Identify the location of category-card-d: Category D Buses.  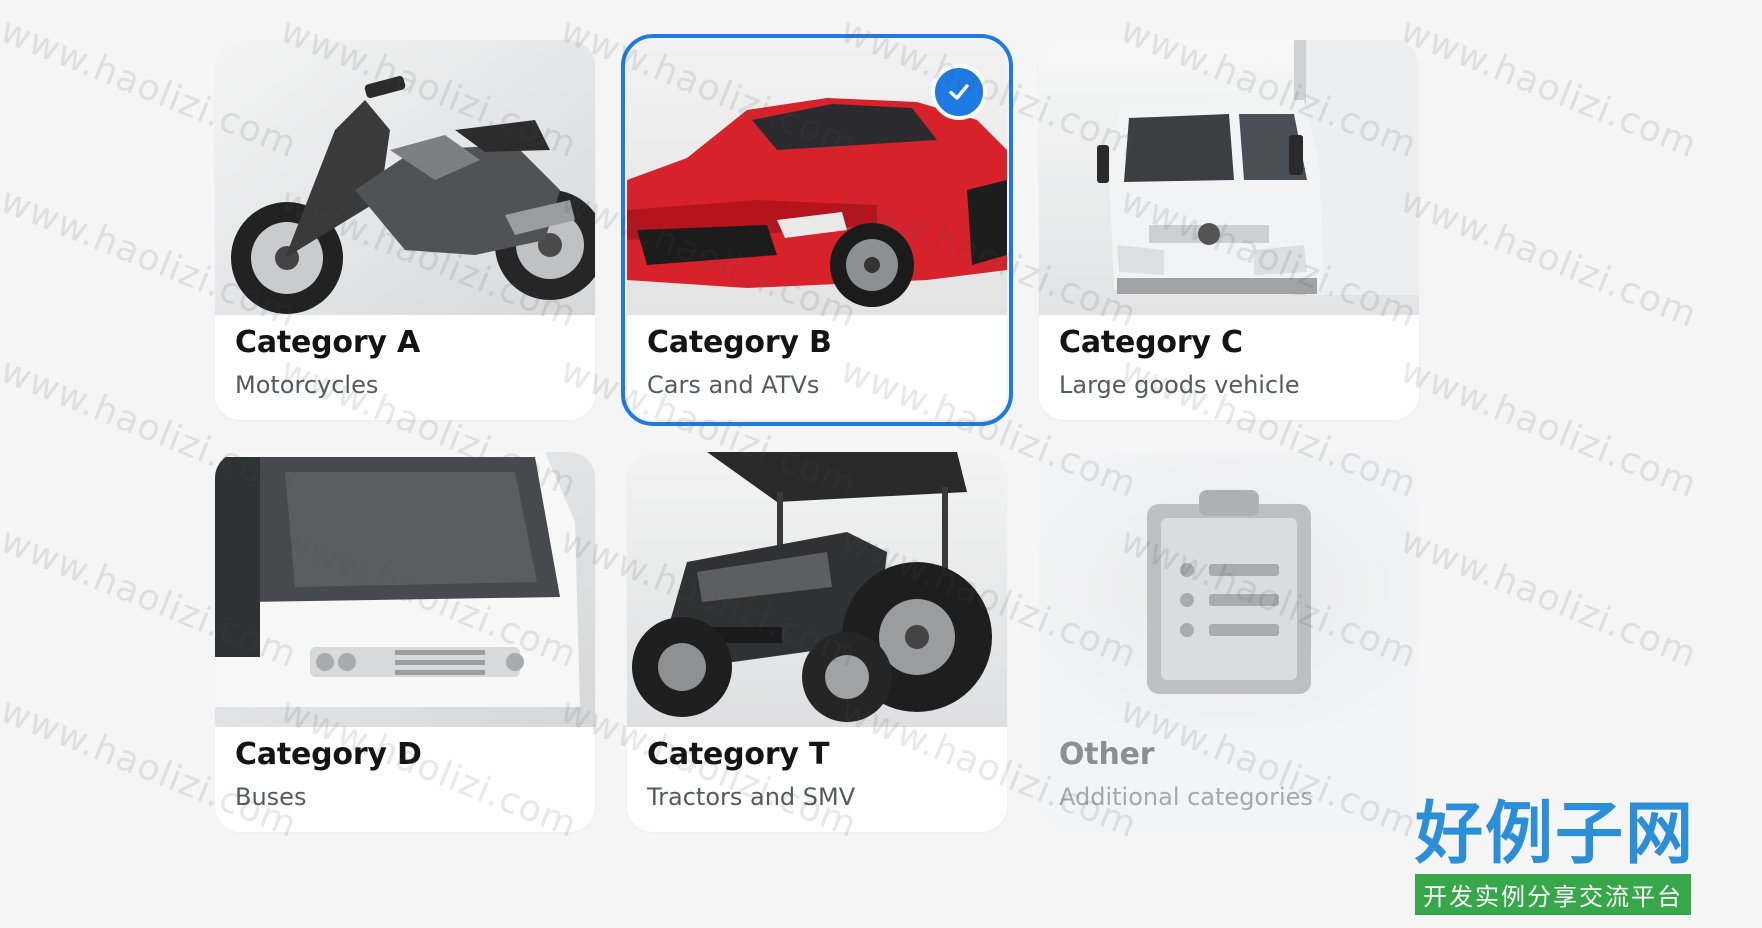
(405, 642).